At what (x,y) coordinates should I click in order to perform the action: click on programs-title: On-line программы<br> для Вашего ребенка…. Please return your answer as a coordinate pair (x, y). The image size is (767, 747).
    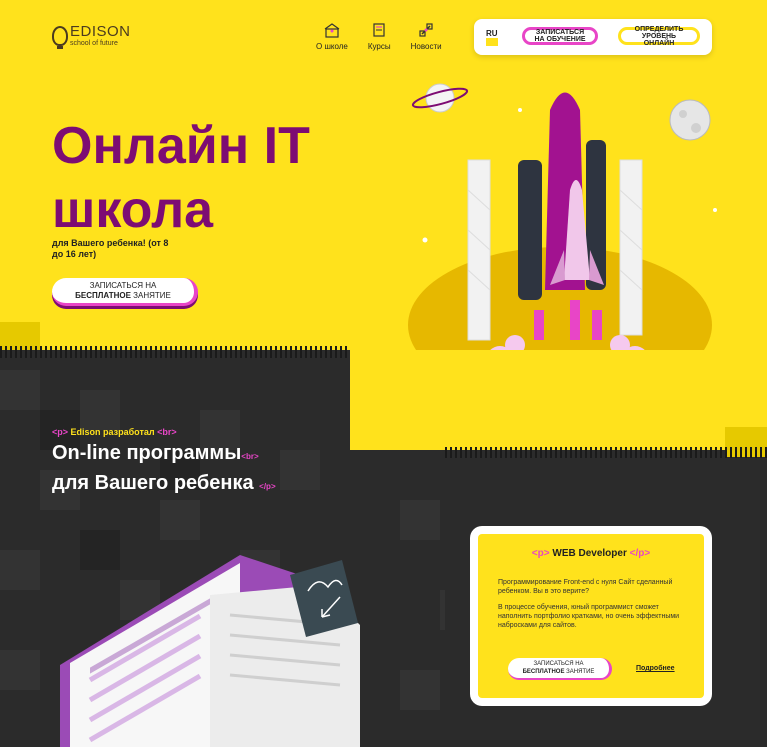
    Looking at the image, I should click on (164, 470).